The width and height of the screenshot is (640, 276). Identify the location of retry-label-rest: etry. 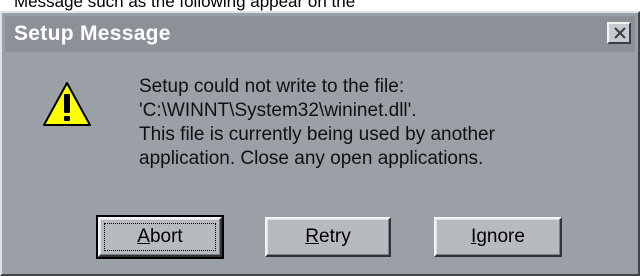
(335, 236).